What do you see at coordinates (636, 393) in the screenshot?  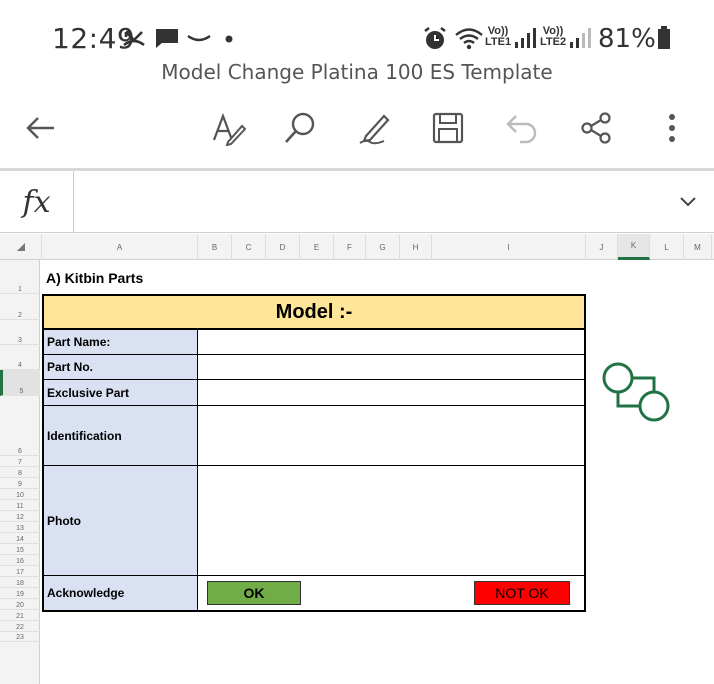 I see `shapes-object-icon` at bounding box center [636, 393].